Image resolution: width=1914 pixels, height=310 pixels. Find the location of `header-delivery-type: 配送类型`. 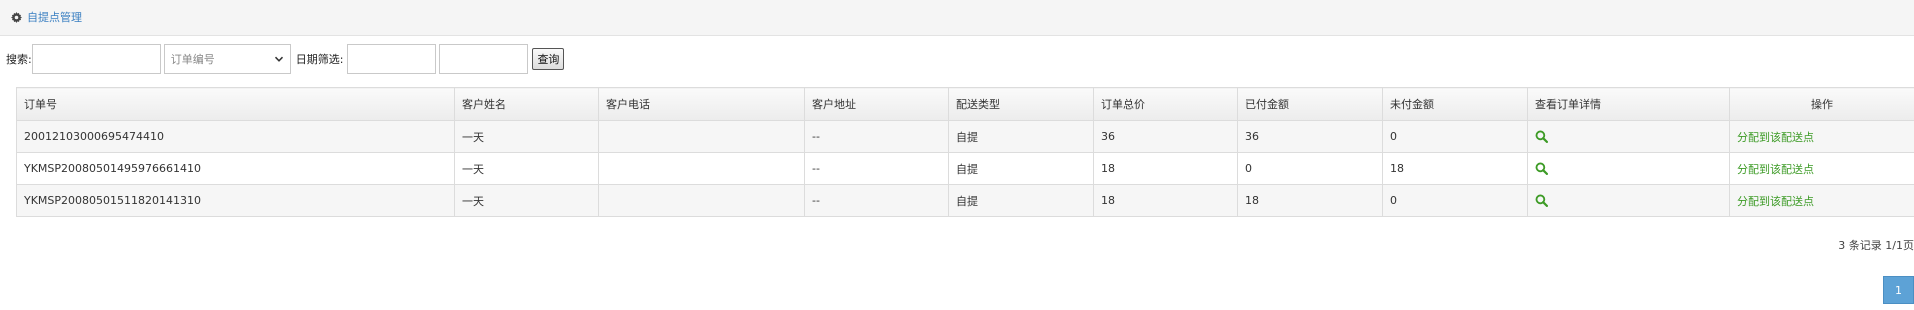

header-delivery-type: 配送类型 is located at coordinates (1021, 104).